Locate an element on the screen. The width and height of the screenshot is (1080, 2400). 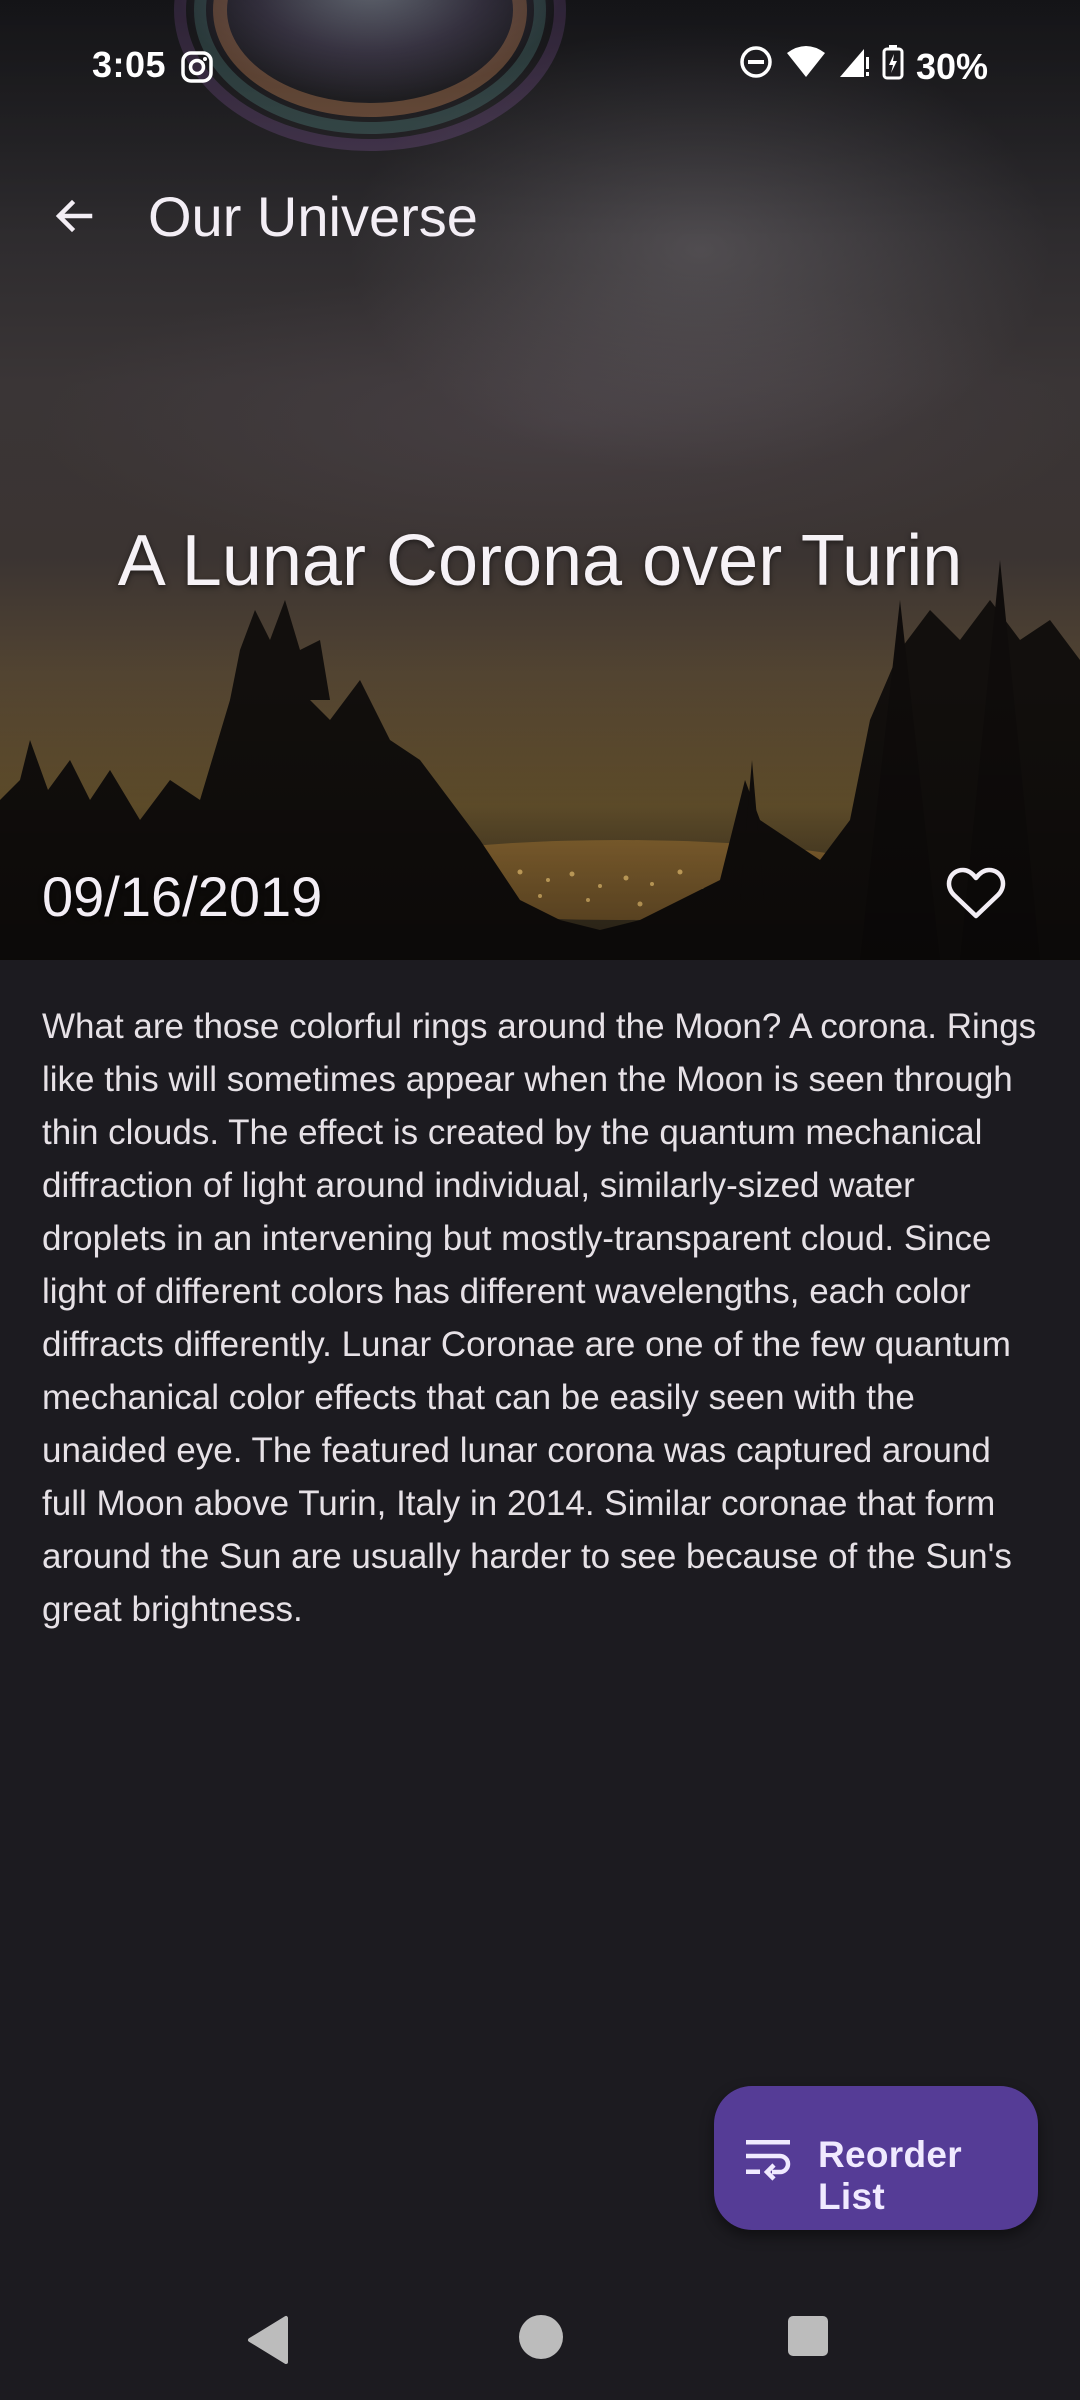
status-bar: 3:05 30% is located at coordinates (540, 65).